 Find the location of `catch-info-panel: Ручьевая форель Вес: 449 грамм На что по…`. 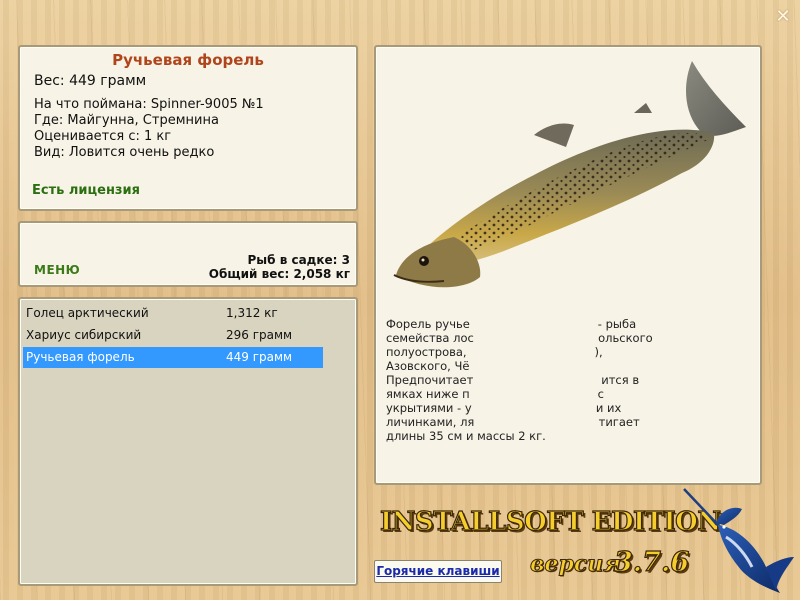

catch-info-panel: Ручьевая форель Вес: 449 грамм На что по… is located at coordinates (188, 128).